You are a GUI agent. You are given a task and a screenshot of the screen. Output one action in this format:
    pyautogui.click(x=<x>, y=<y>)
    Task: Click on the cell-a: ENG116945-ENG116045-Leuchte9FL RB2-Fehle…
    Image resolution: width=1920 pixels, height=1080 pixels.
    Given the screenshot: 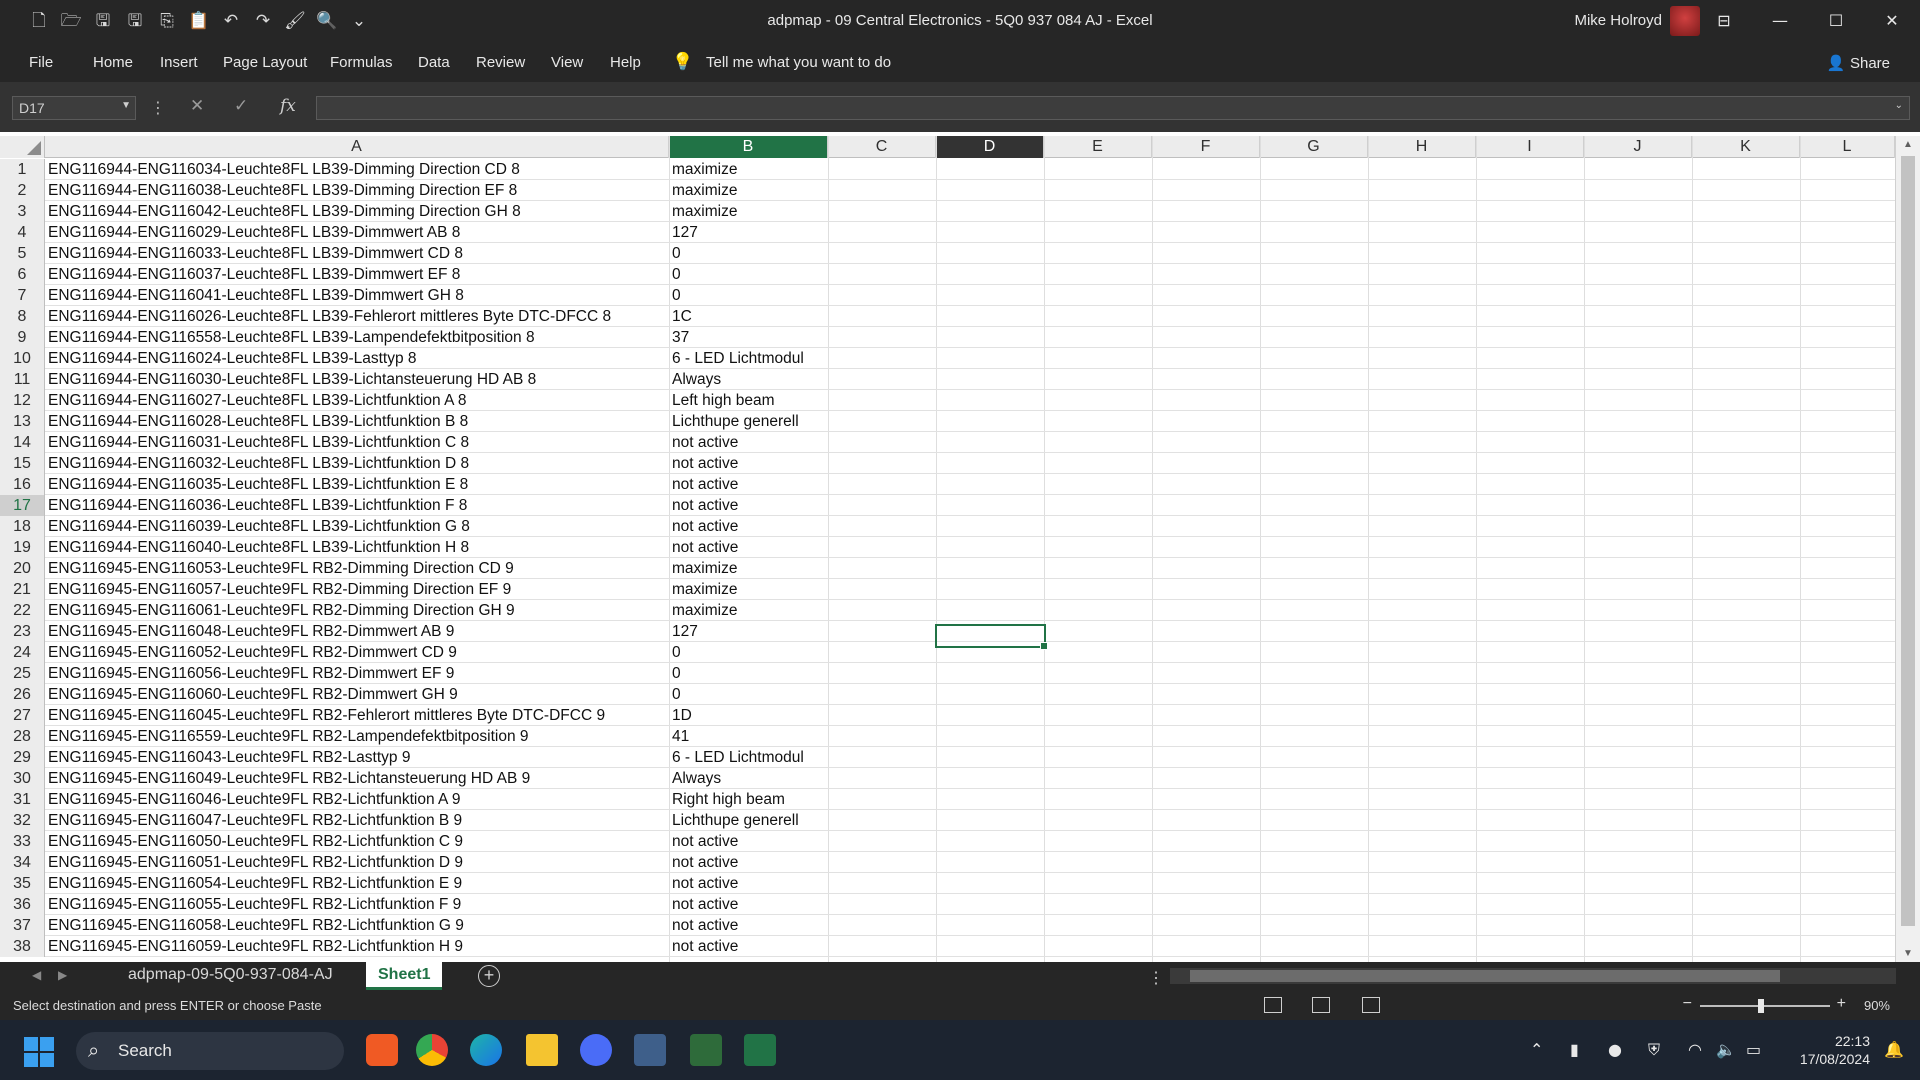 What is the action you would take?
    pyautogui.click(x=357, y=715)
    